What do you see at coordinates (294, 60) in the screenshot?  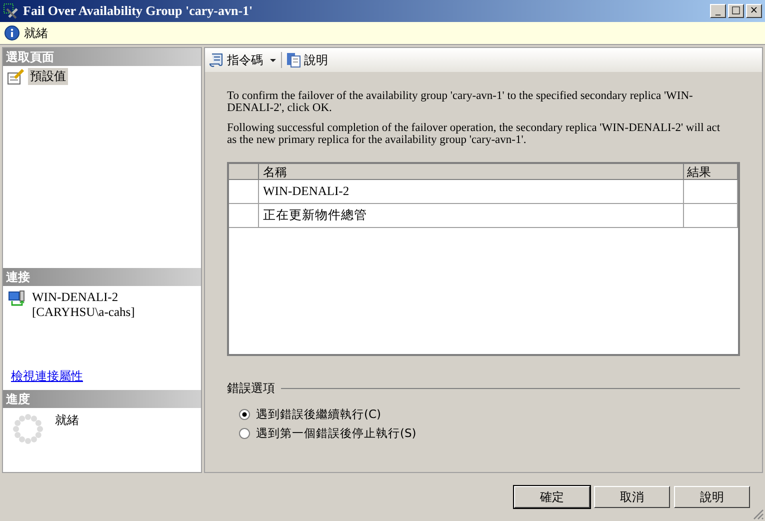 I see `document-icon` at bounding box center [294, 60].